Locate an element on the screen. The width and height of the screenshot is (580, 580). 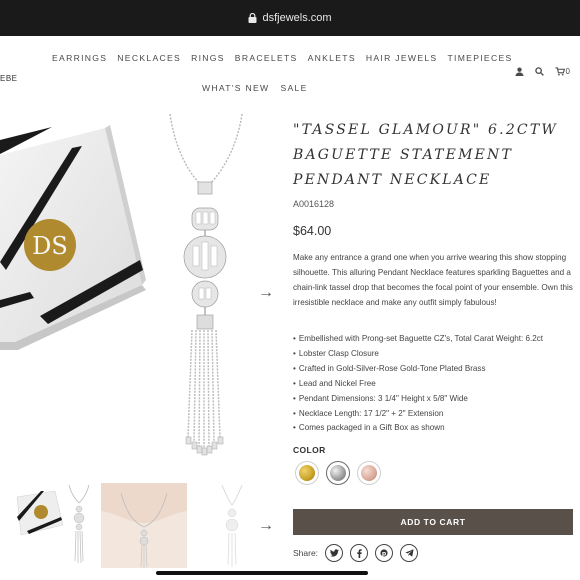
header-icons: 0 is located at coordinates (542, 71).